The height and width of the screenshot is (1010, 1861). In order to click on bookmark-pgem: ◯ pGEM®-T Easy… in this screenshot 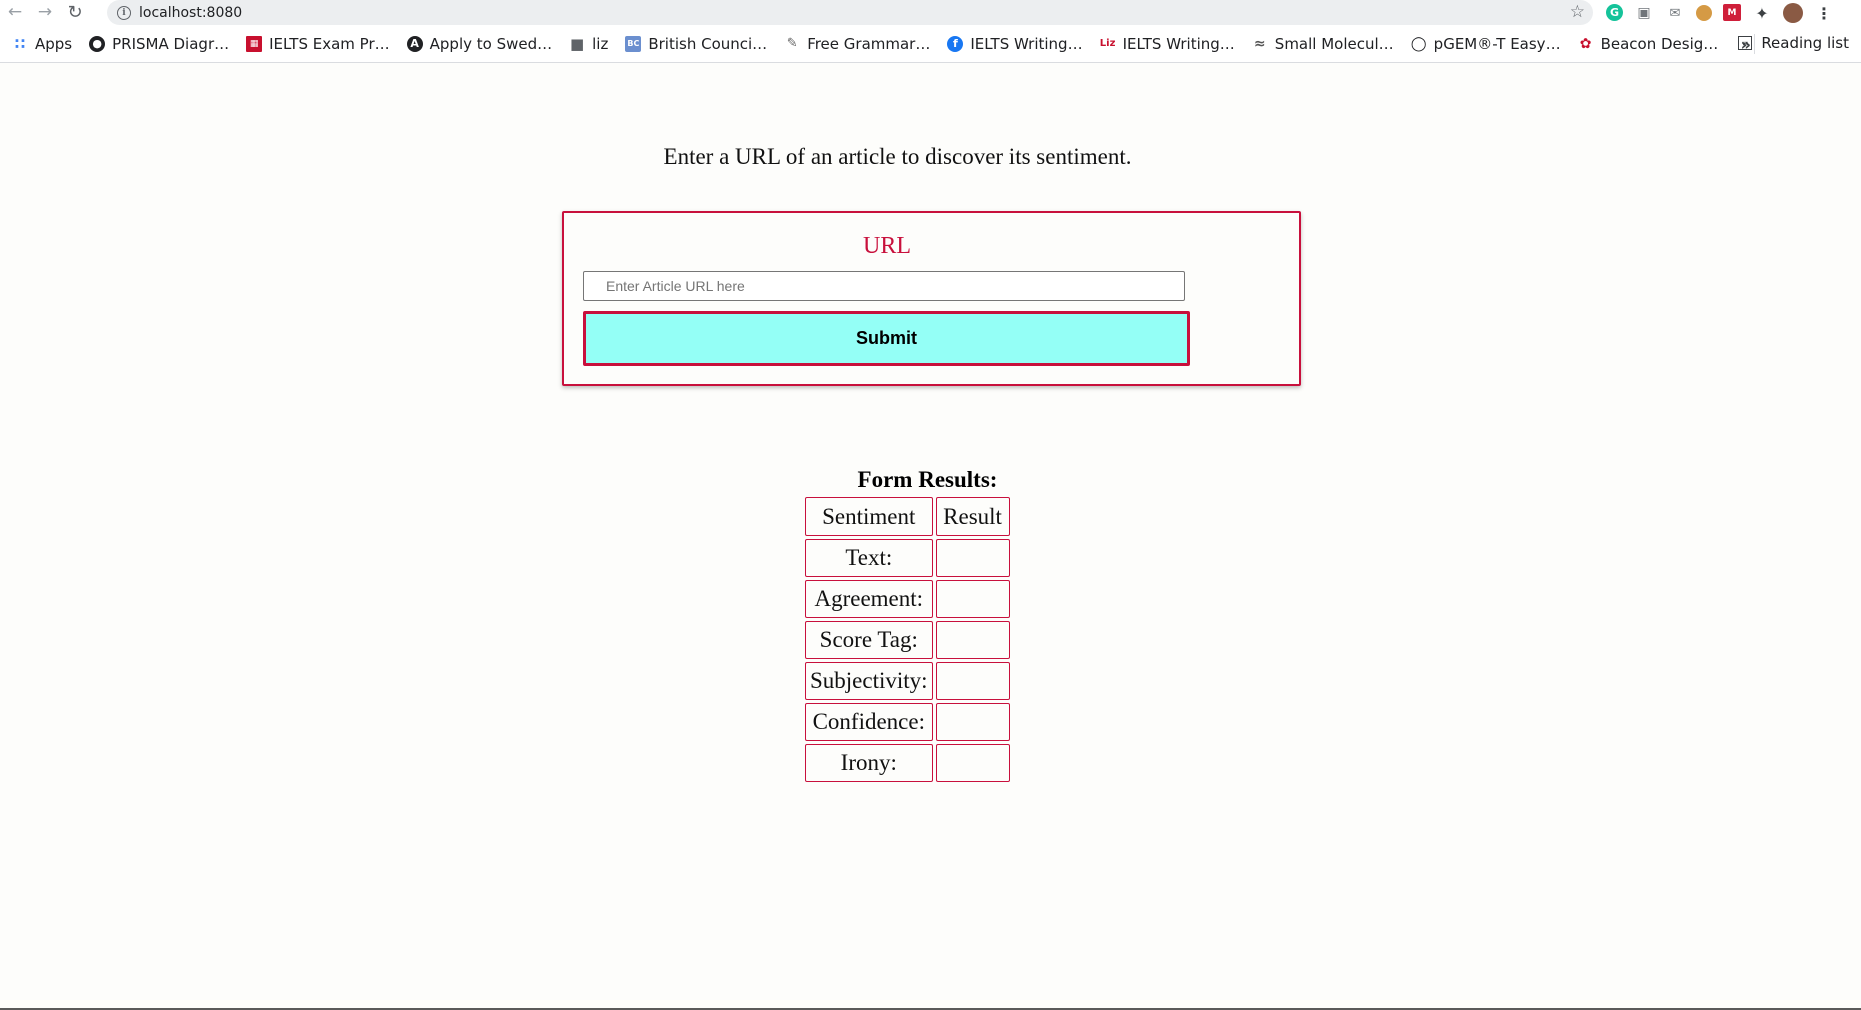, I will do `click(1486, 44)`.